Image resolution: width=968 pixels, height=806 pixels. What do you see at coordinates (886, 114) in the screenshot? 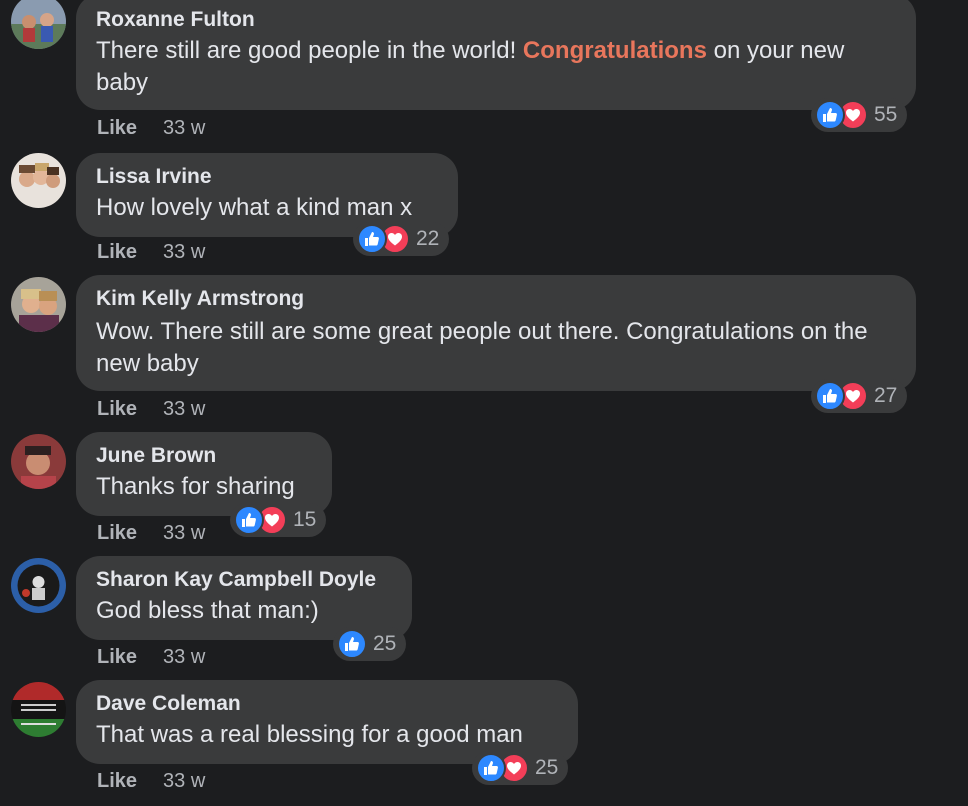
I see `reaction-count: 55` at bounding box center [886, 114].